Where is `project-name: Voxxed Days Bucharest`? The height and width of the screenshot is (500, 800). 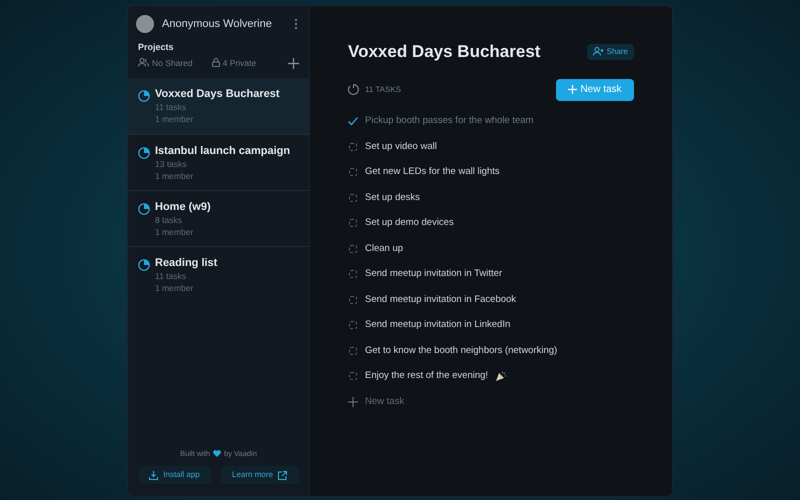
project-name: Voxxed Days Bucharest is located at coordinates (217, 94).